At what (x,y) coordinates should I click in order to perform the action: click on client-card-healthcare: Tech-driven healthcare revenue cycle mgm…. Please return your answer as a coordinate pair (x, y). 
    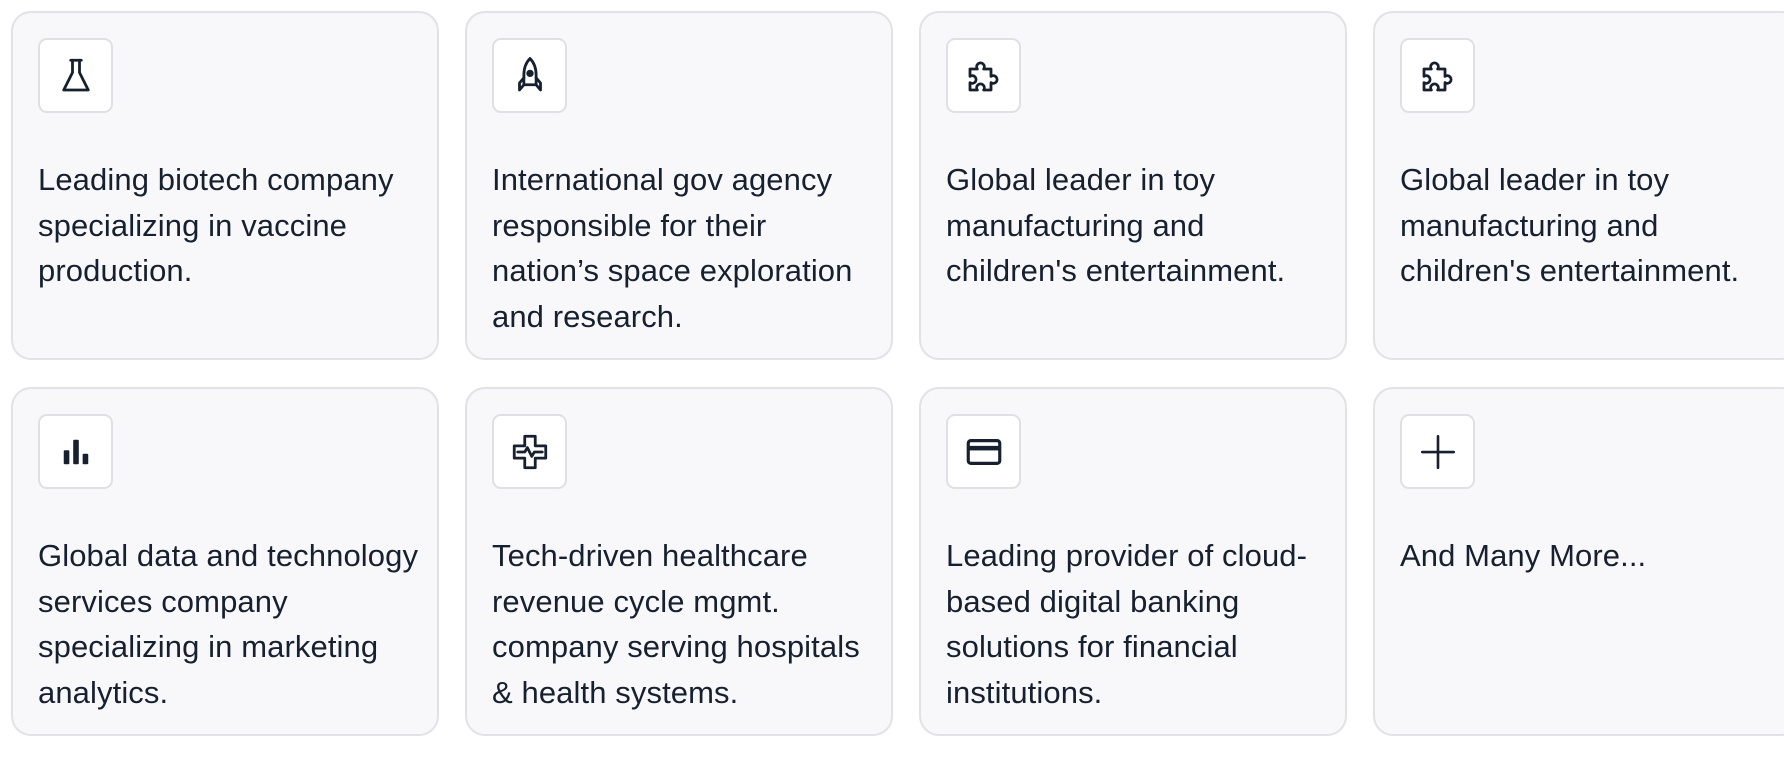
    Looking at the image, I should click on (679, 561).